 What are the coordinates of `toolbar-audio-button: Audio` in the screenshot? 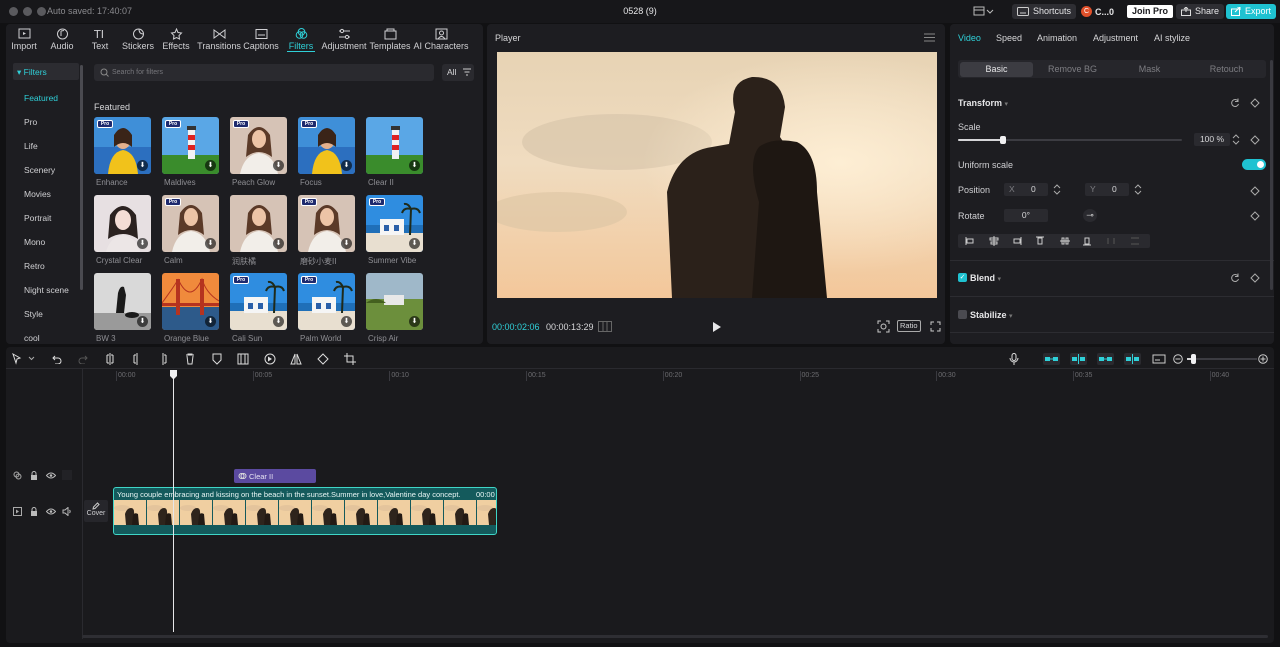 It's located at (62, 38).